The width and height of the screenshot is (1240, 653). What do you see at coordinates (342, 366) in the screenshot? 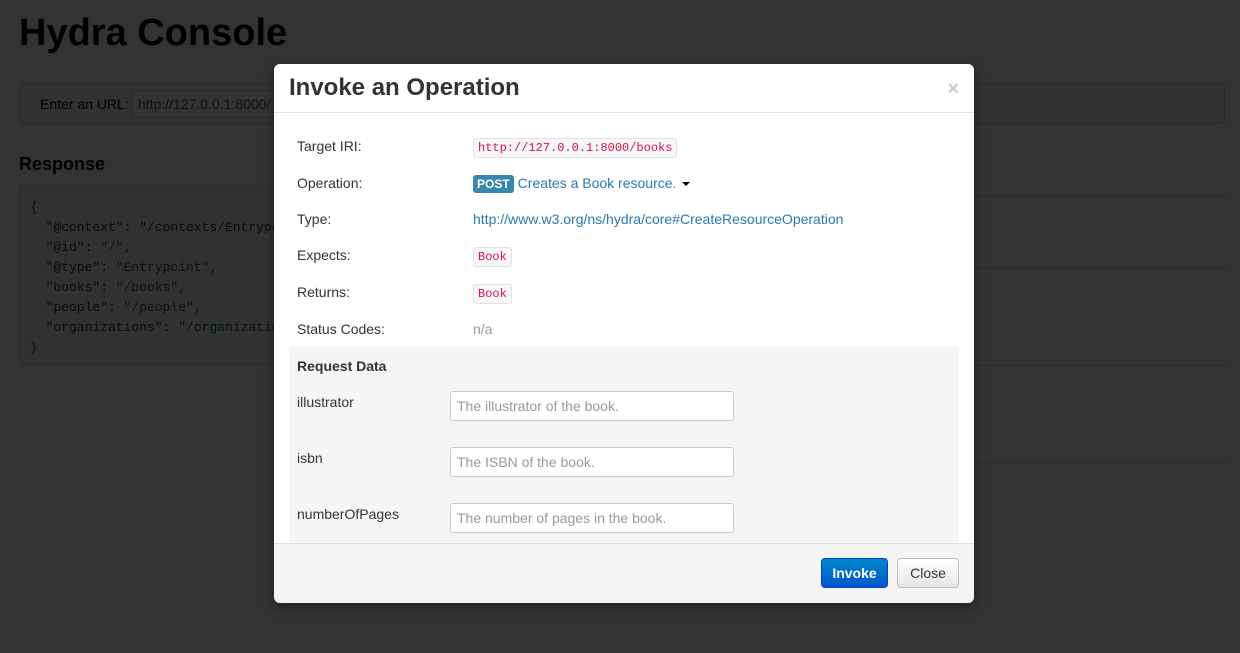
I see `request-data-heading: Request Data` at bounding box center [342, 366].